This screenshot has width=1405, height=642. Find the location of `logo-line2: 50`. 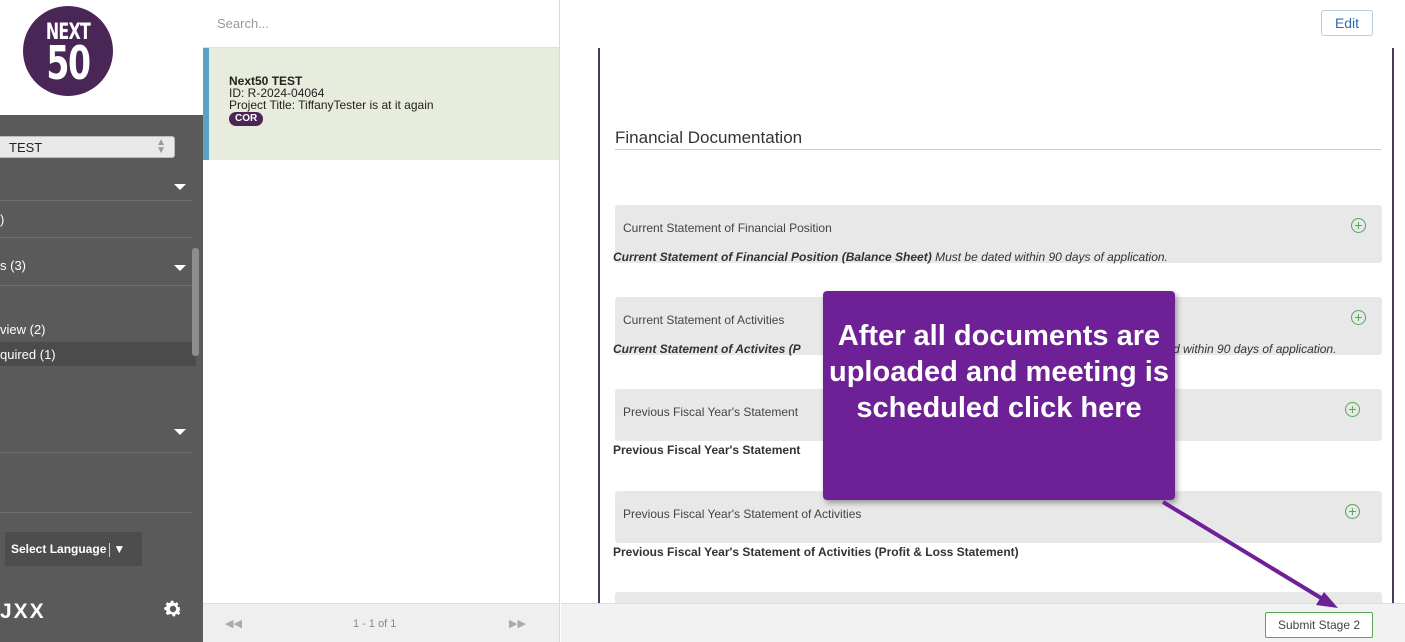

logo-line2: 50 is located at coordinates (68, 63).